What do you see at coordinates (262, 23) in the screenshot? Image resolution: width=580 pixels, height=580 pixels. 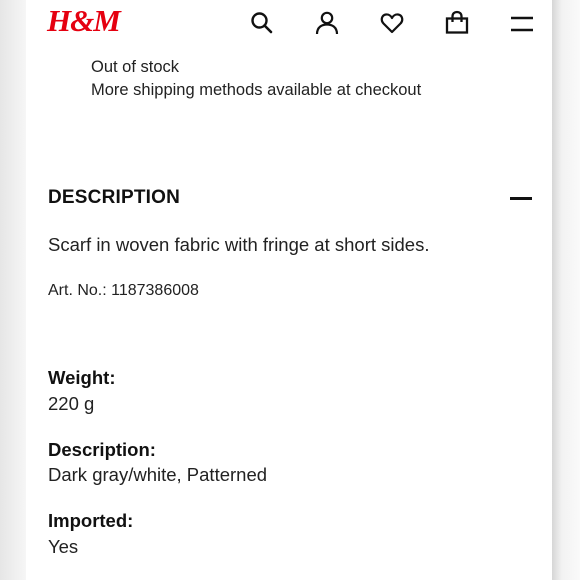 I see `search-icon` at bounding box center [262, 23].